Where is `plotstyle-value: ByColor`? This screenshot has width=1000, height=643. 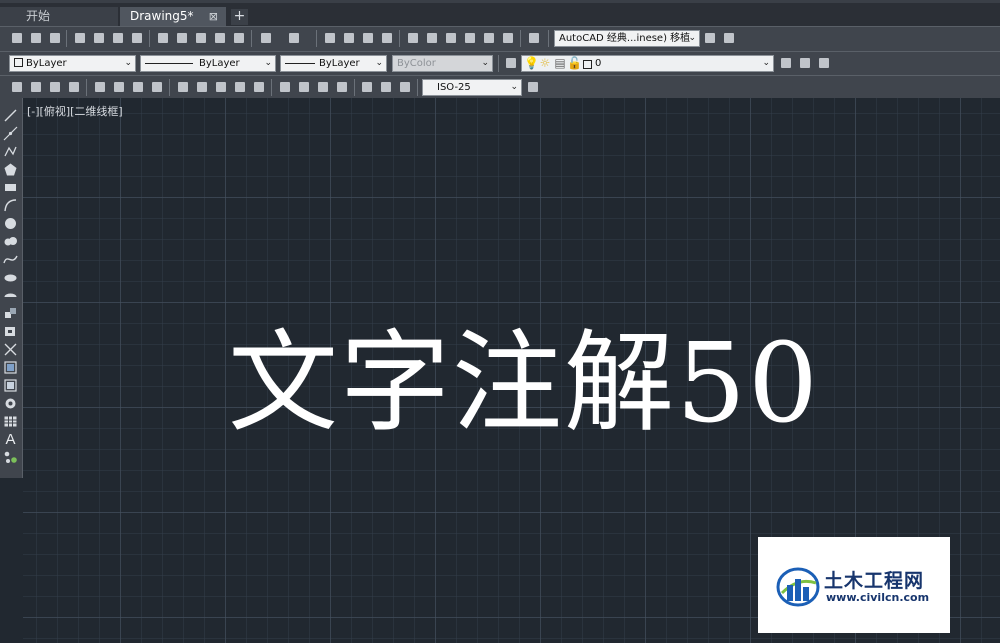
plotstyle-value: ByColor is located at coordinates (416, 63).